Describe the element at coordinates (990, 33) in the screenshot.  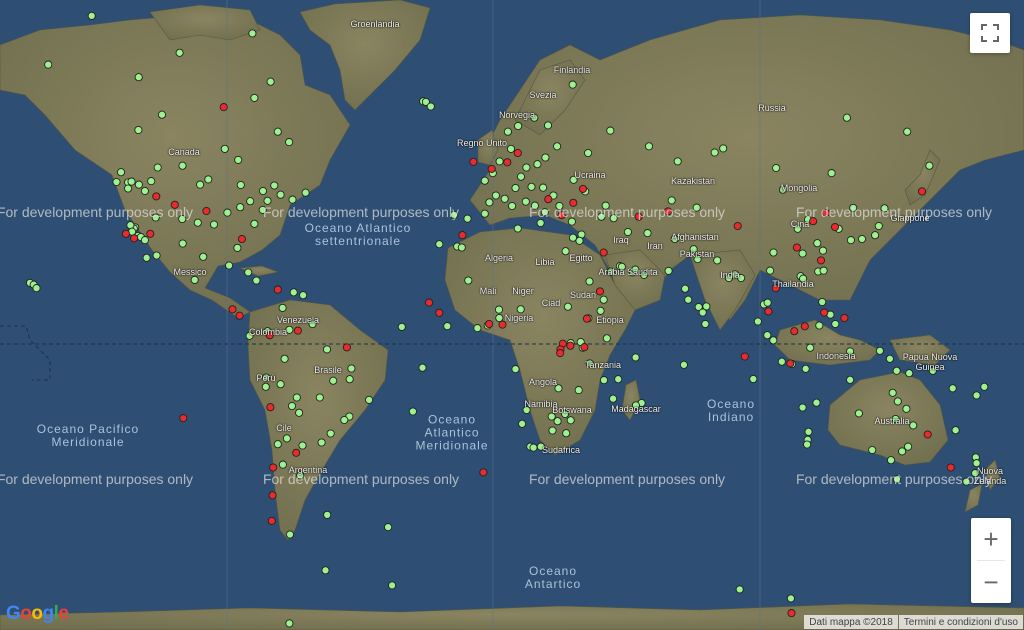
I see `fullscreen-button` at that location.